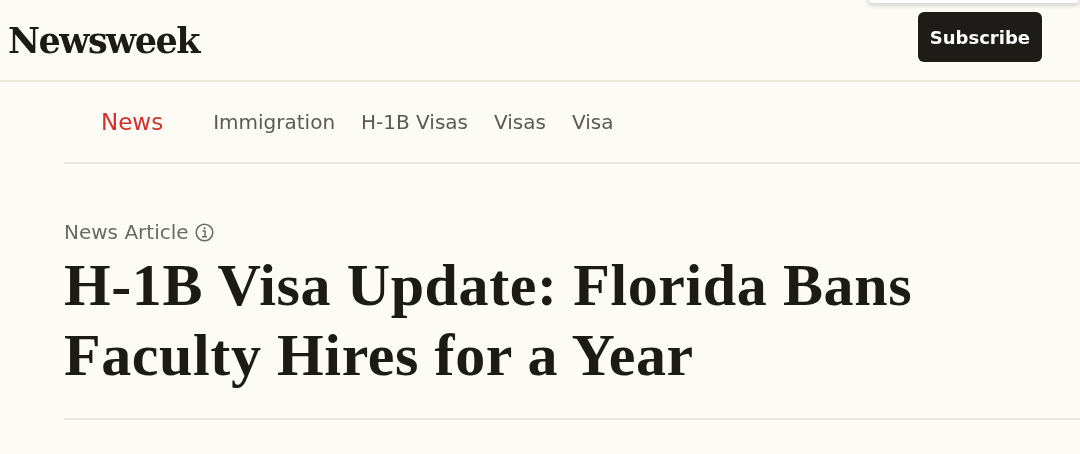 The height and width of the screenshot is (454, 1080). Describe the element at coordinates (204, 232) in the screenshot. I see `info-icon` at that location.